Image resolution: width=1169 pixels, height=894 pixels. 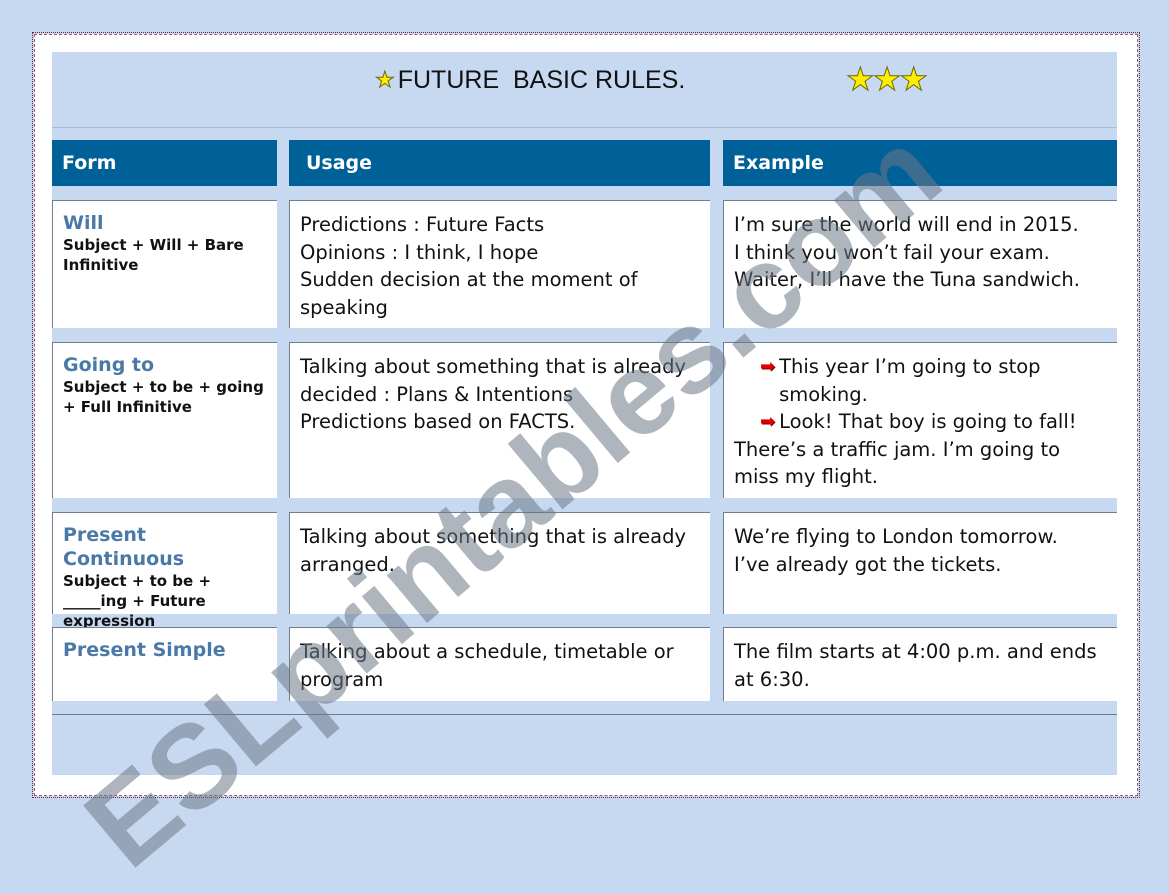 What do you see at coordinates (164, 163) in the screenshot?
I see `header-form: Form` at bounding box center [164, 163].